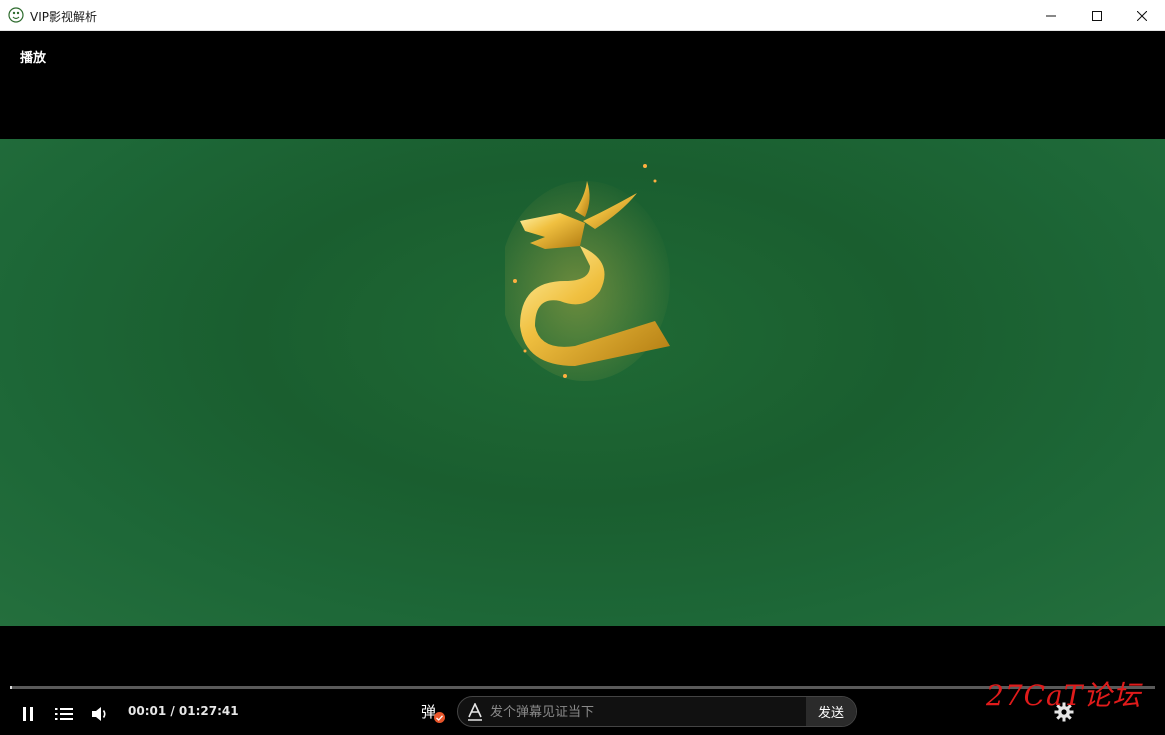  Describe the element at coordinates (582, 687) in the screenshot. I see `progress-bar` at that location.